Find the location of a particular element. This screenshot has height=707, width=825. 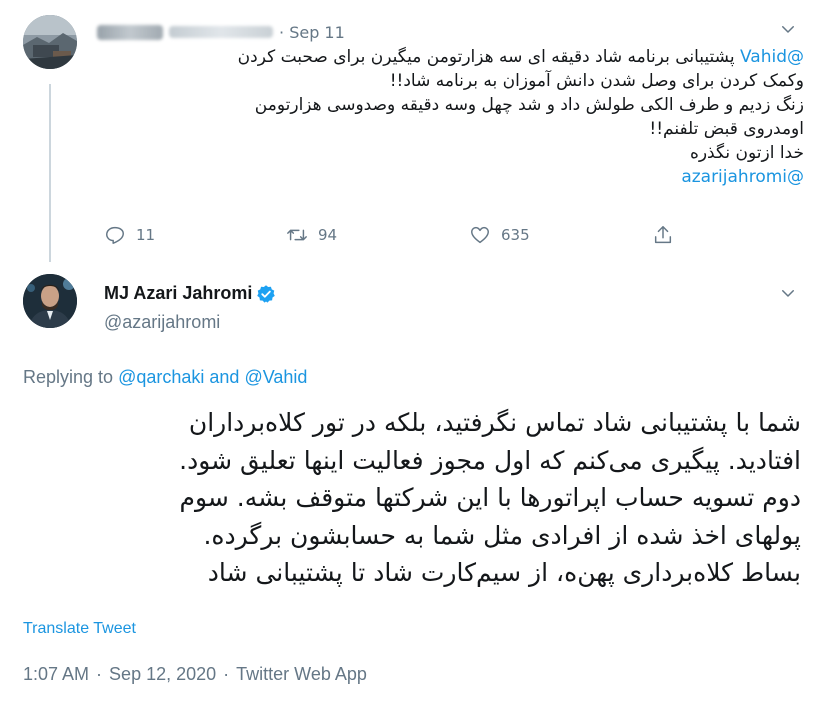

translate-tweet-link: Translate Tweet is located at coordinates (79, 629).